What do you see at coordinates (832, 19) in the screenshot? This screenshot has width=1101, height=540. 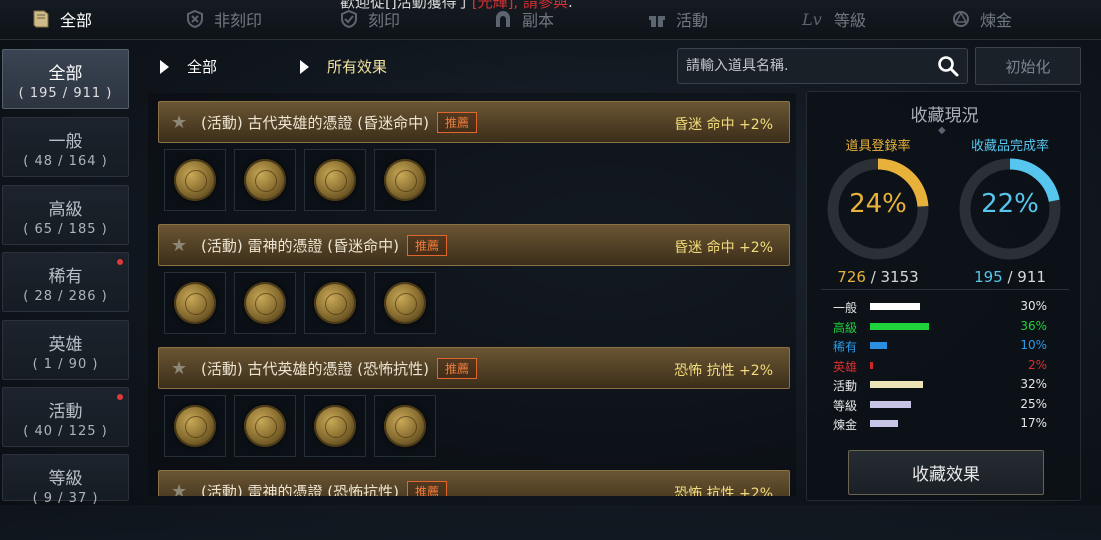 I see `tab-level: Lv 等級` at bounding box center [832, 19].